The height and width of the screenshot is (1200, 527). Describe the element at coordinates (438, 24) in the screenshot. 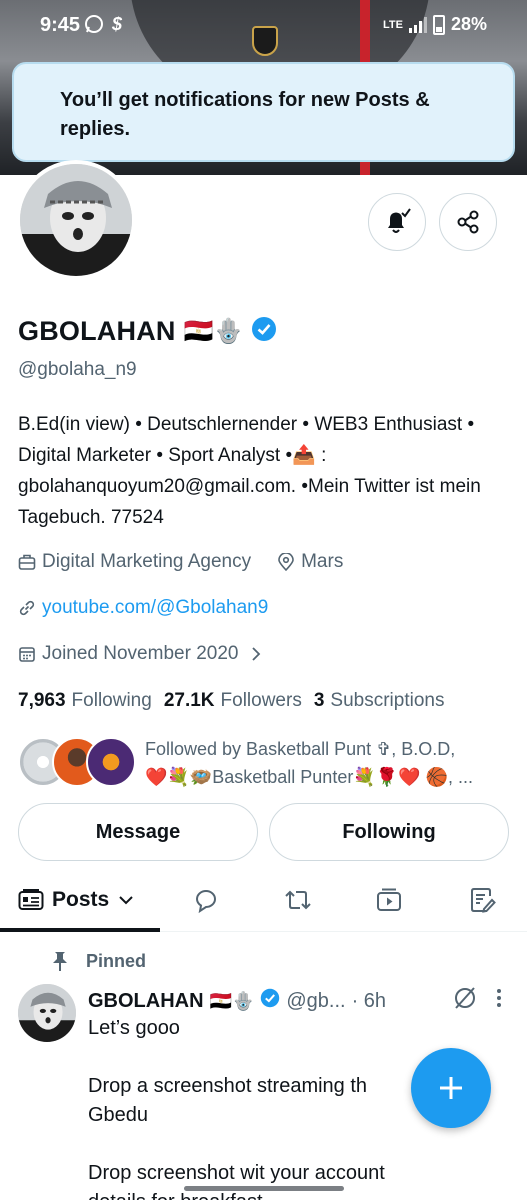

I see `battery-icon` at that location.